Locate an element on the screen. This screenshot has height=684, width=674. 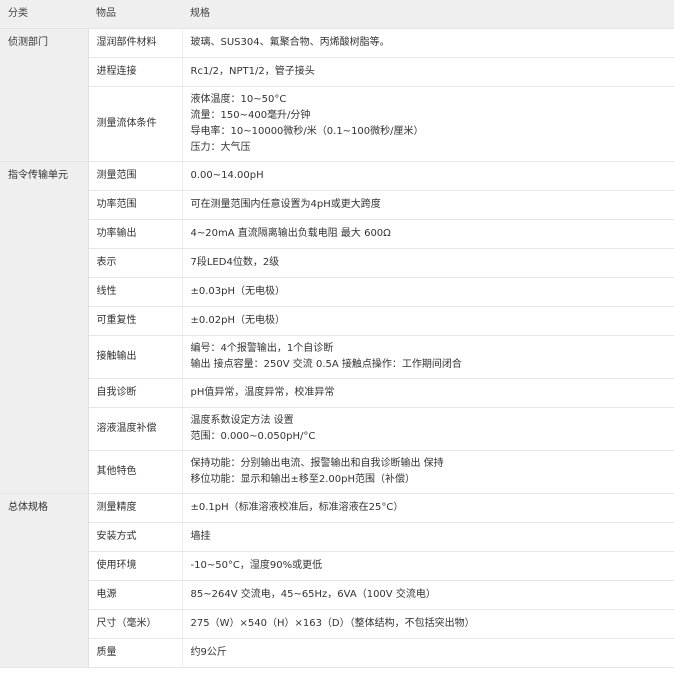
table-row: 进程连接 Rc1/2，NPT1/2，管子接头 is located at coordinates (337, 72).